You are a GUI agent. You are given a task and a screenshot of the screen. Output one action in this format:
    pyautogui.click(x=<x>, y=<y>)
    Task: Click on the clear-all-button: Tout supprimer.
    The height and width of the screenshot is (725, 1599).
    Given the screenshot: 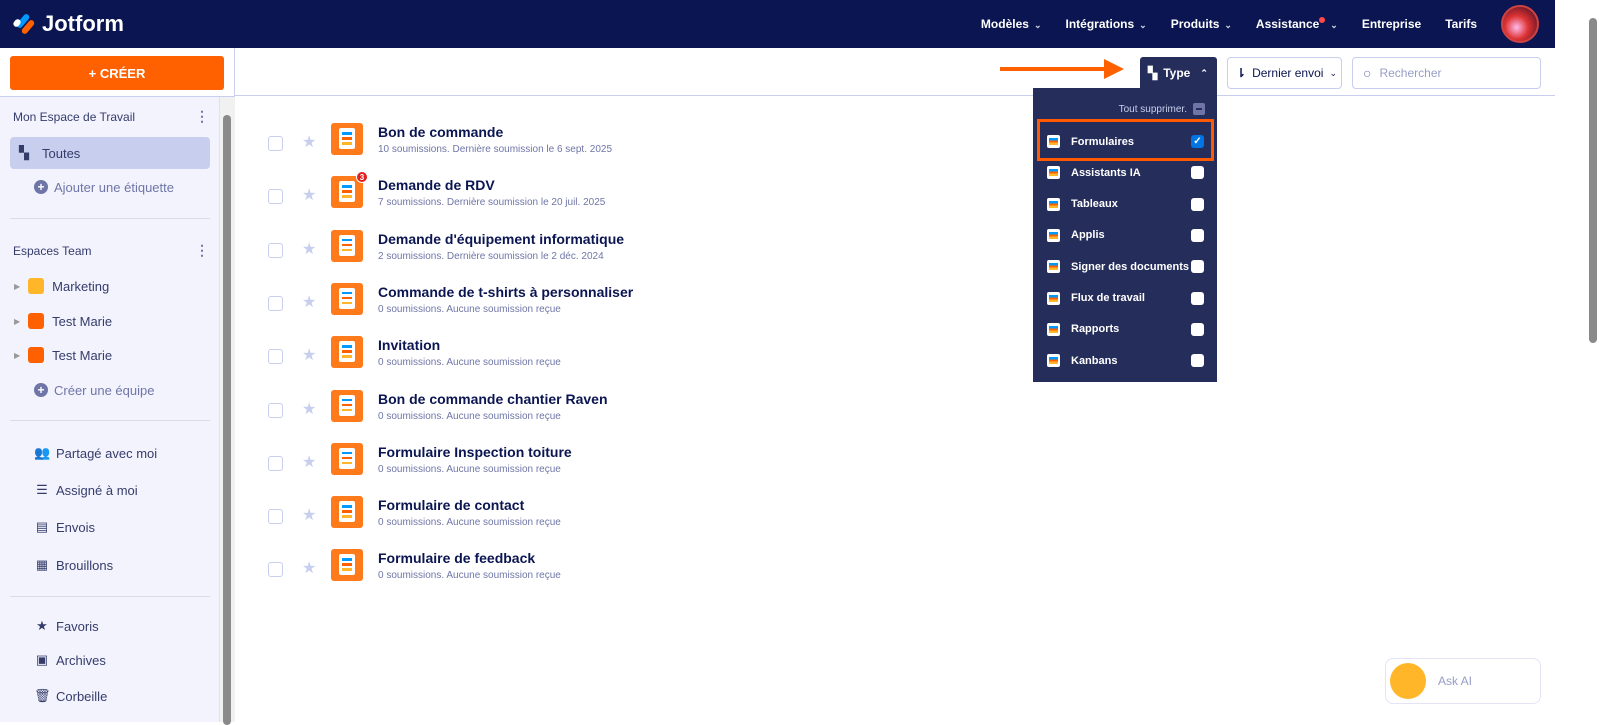 What is the action you would take?
    pyautogui.click(x=1162, y=109)
    